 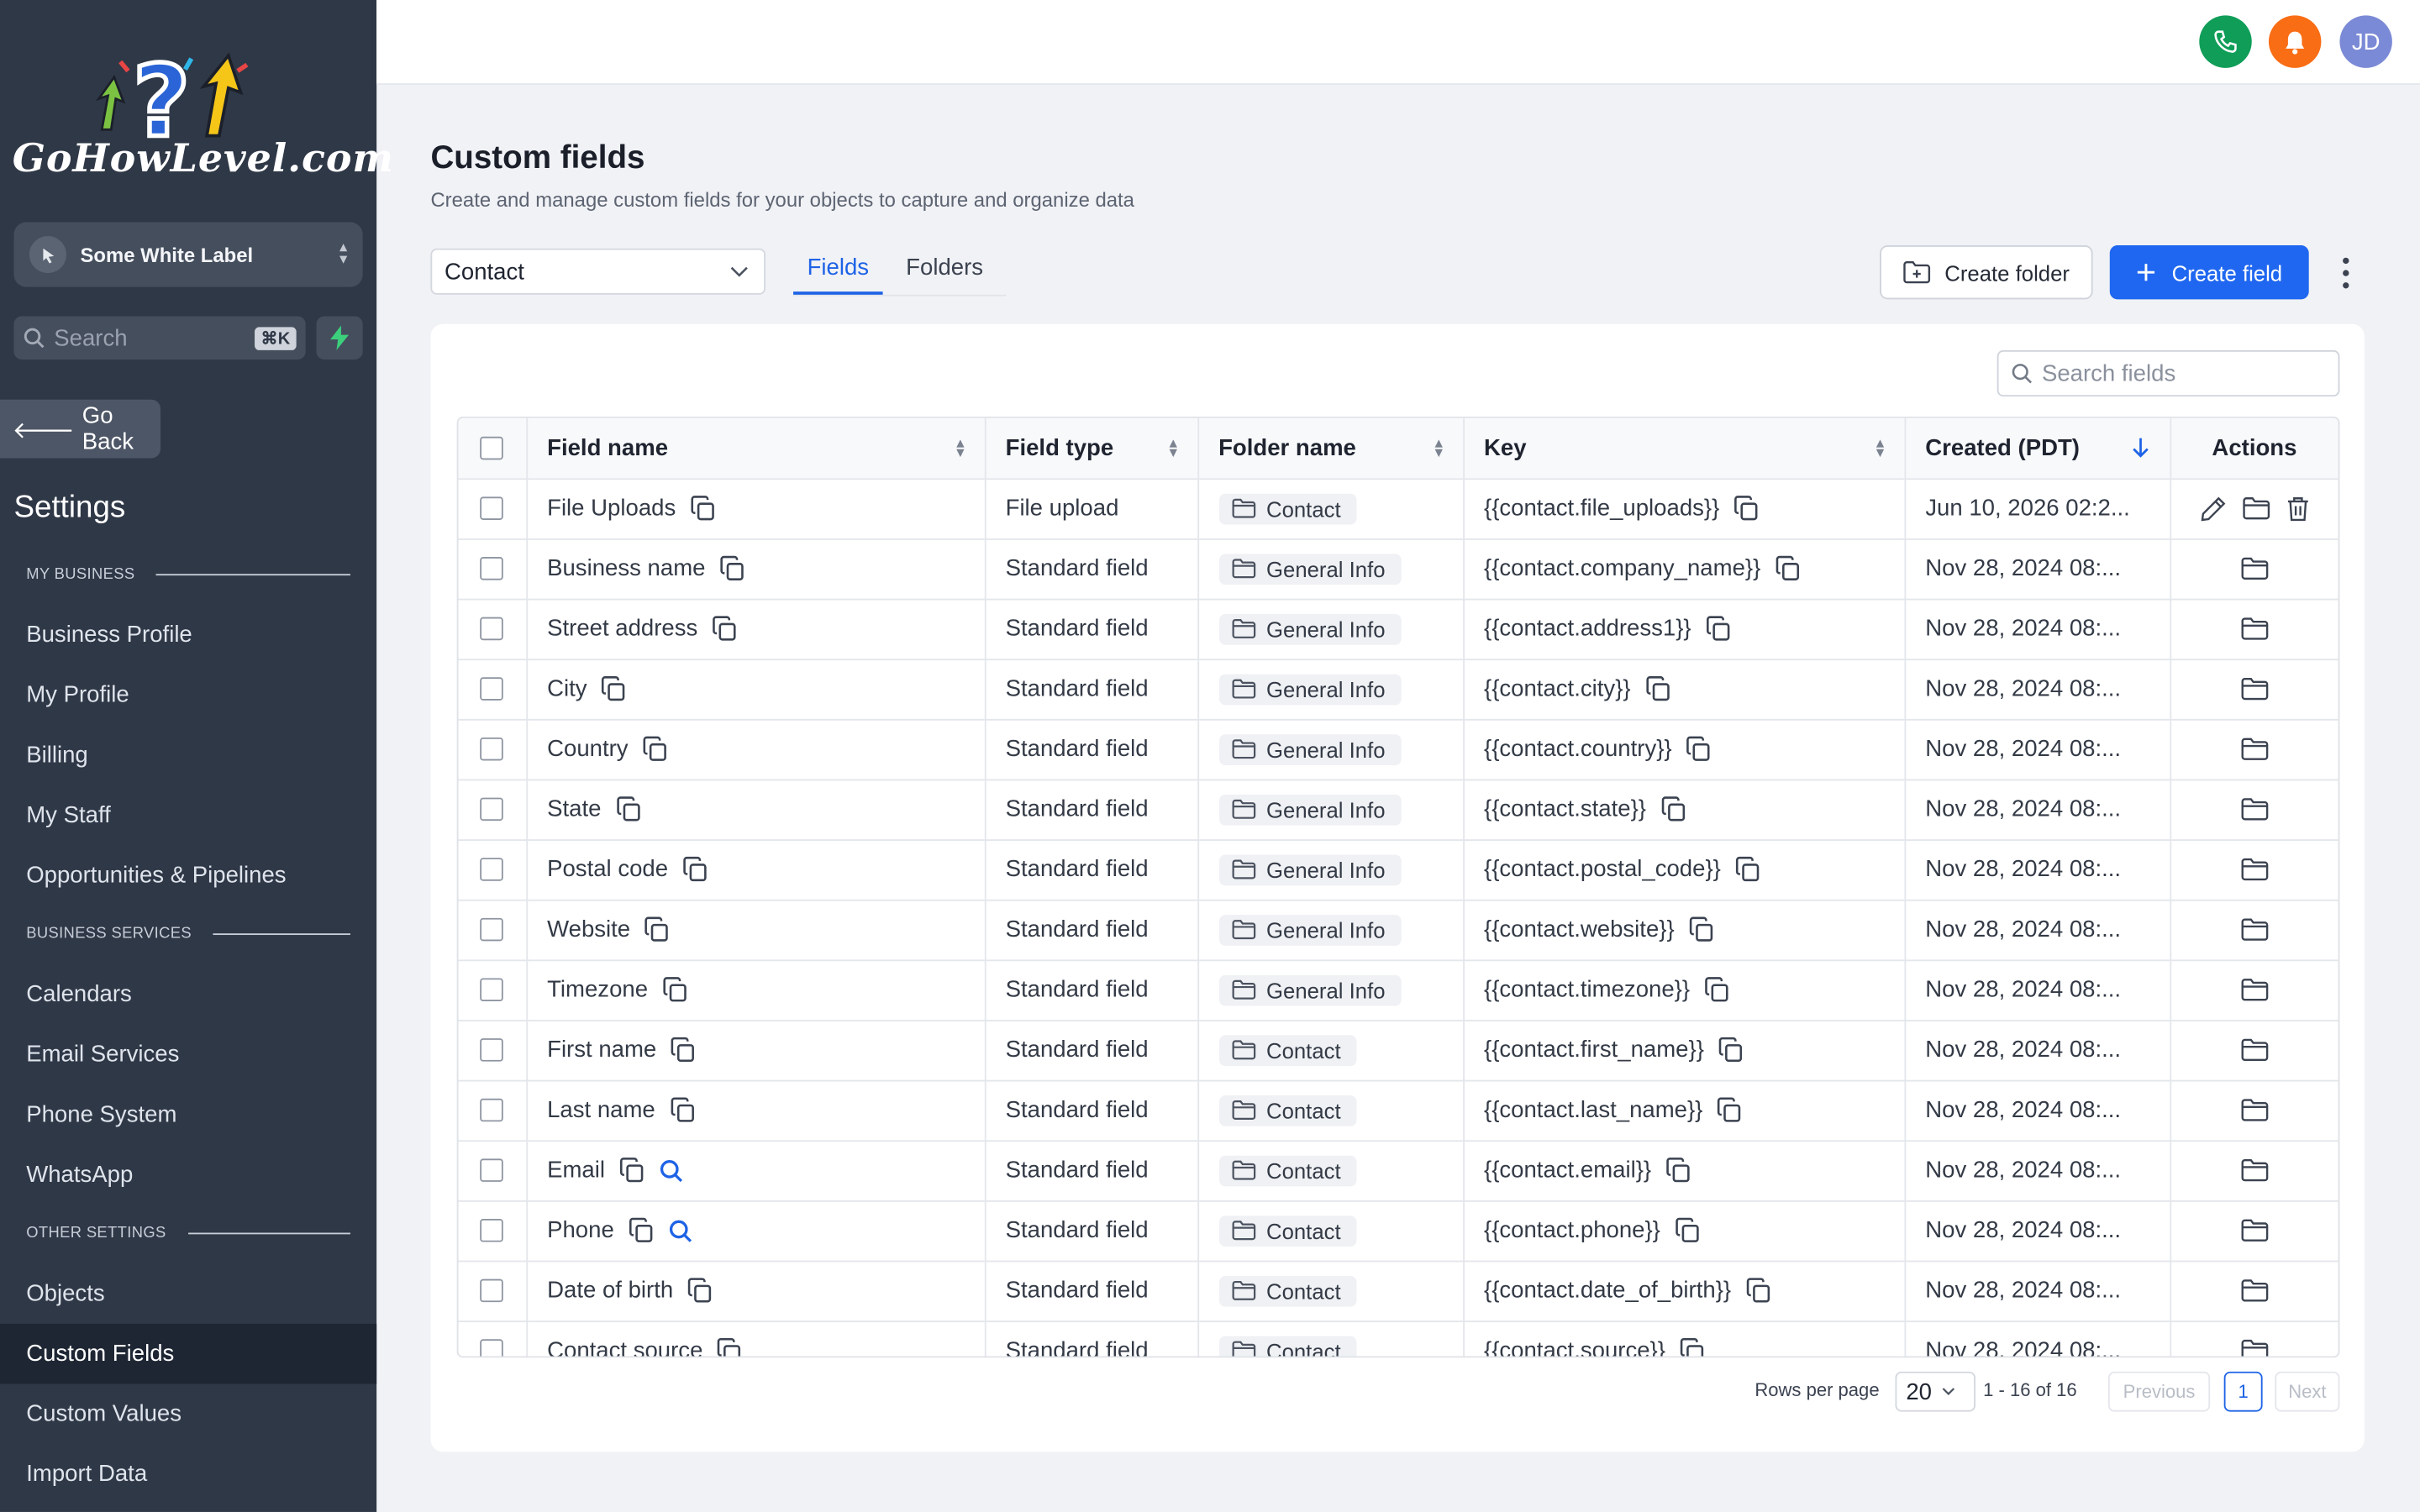 I want to click on go-back-button: 🡐 Go Back, so click(x=80, y=429).